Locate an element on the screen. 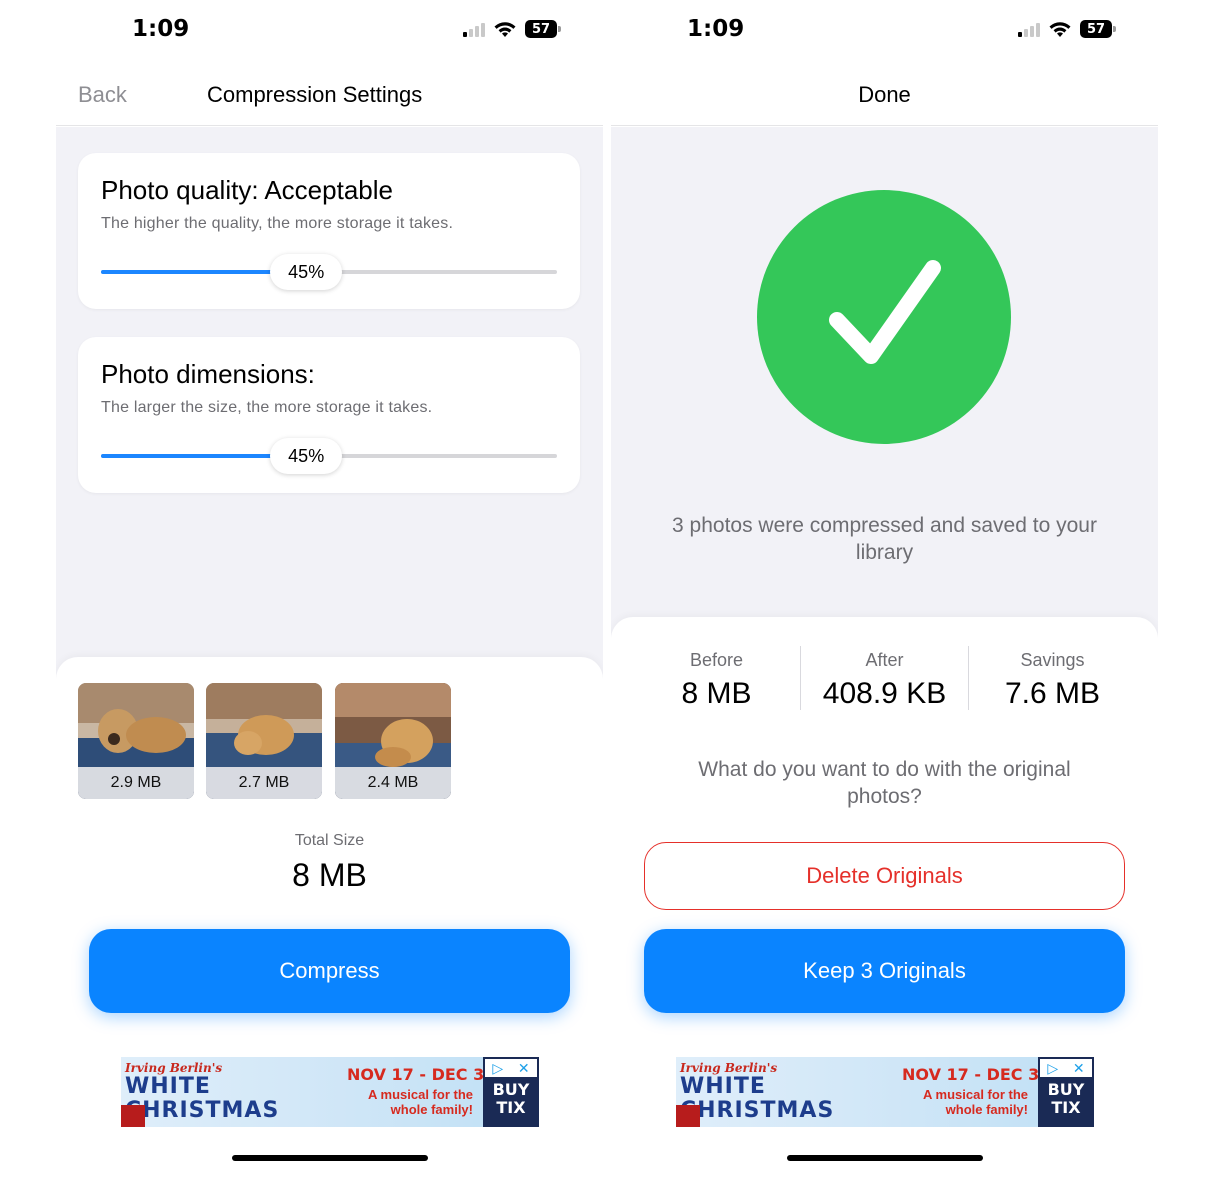 The height and width of the screenshot is (1183, 1216). photo-size: 2.4 MB is located at coordinates (393, 783).